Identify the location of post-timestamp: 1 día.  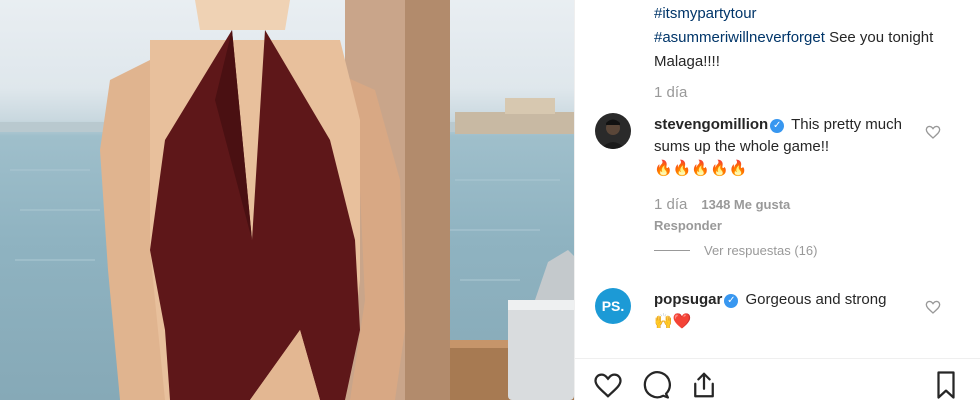
(670, 92).